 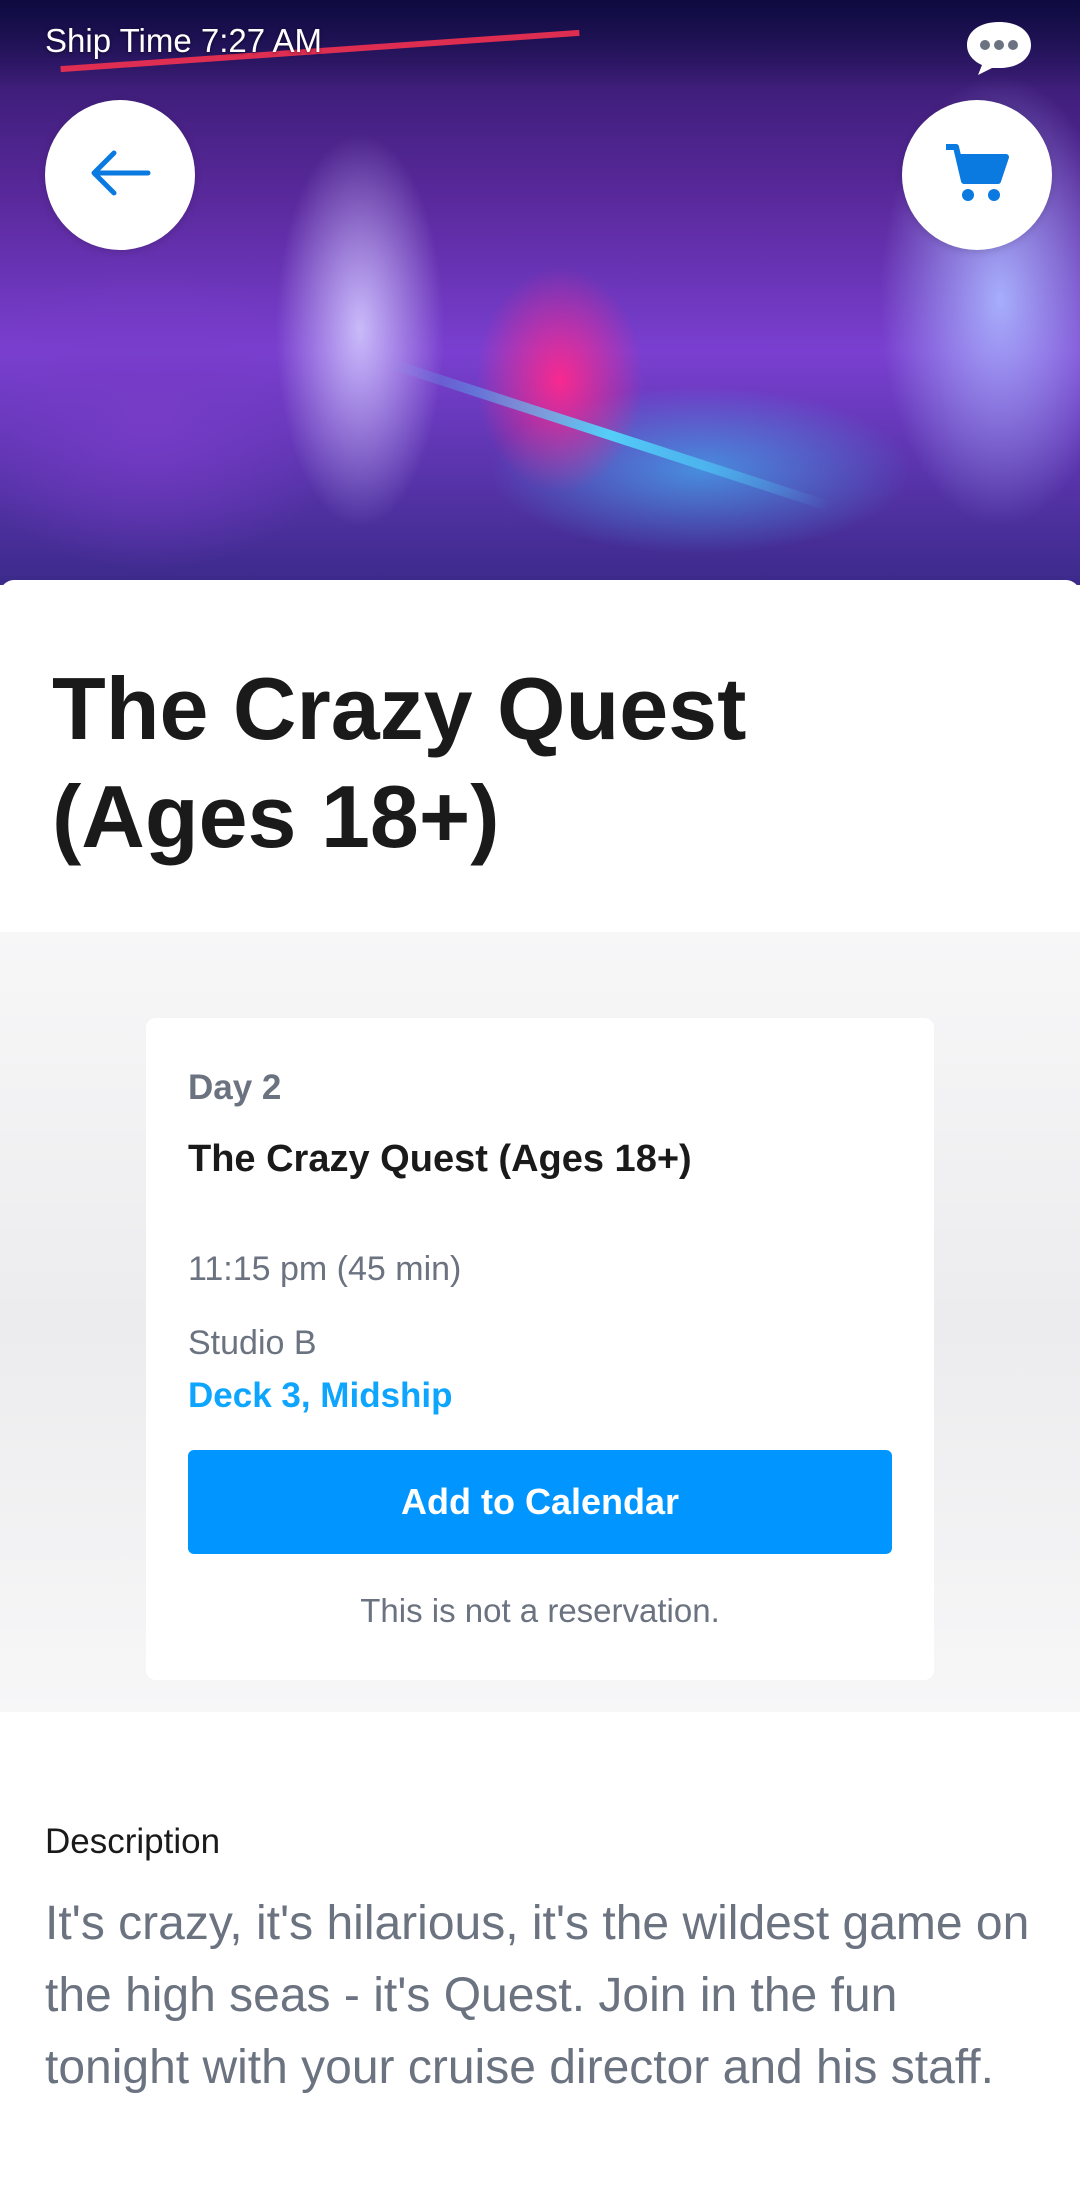 I want to click on day-label: Day 2, so click(x=235, y=1087).